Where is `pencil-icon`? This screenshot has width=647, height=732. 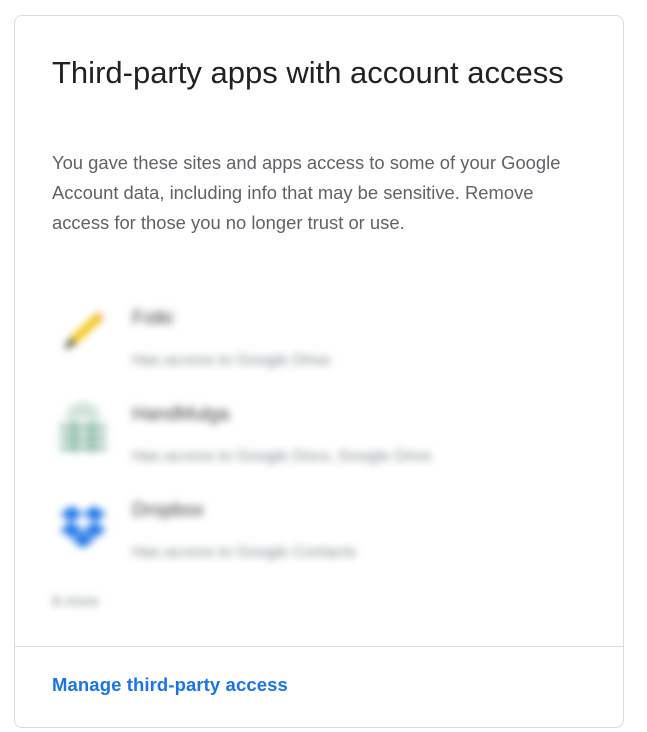
pencil-icon is located at coordinates (83, 331).